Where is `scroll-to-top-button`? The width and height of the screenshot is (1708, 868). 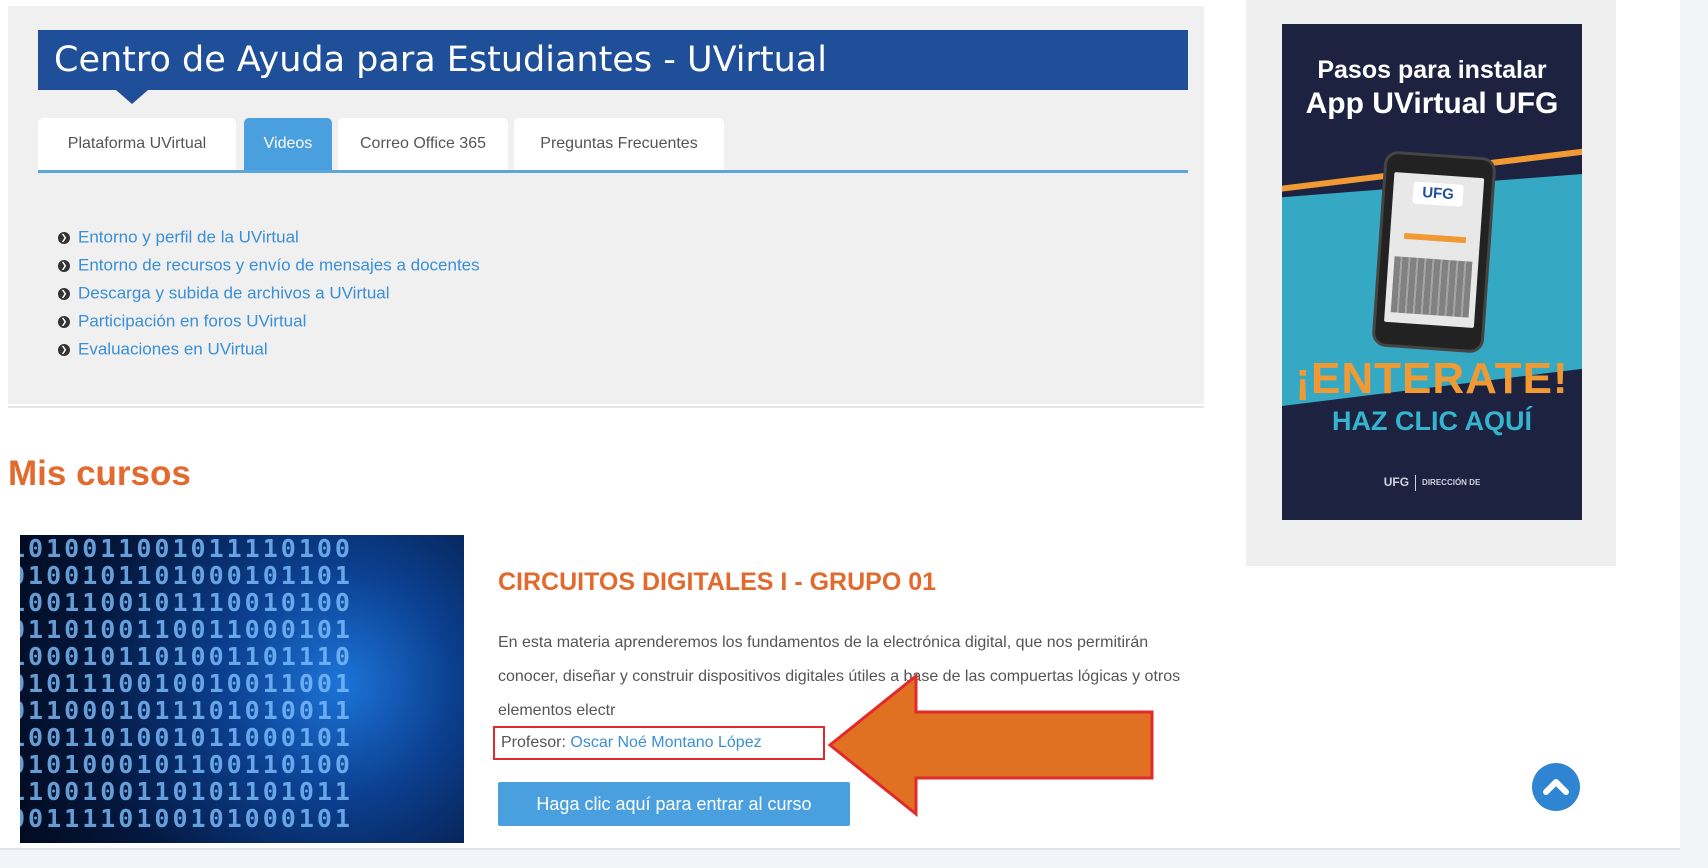
scroll-to-top-button is located at coordinates (1556, 787).